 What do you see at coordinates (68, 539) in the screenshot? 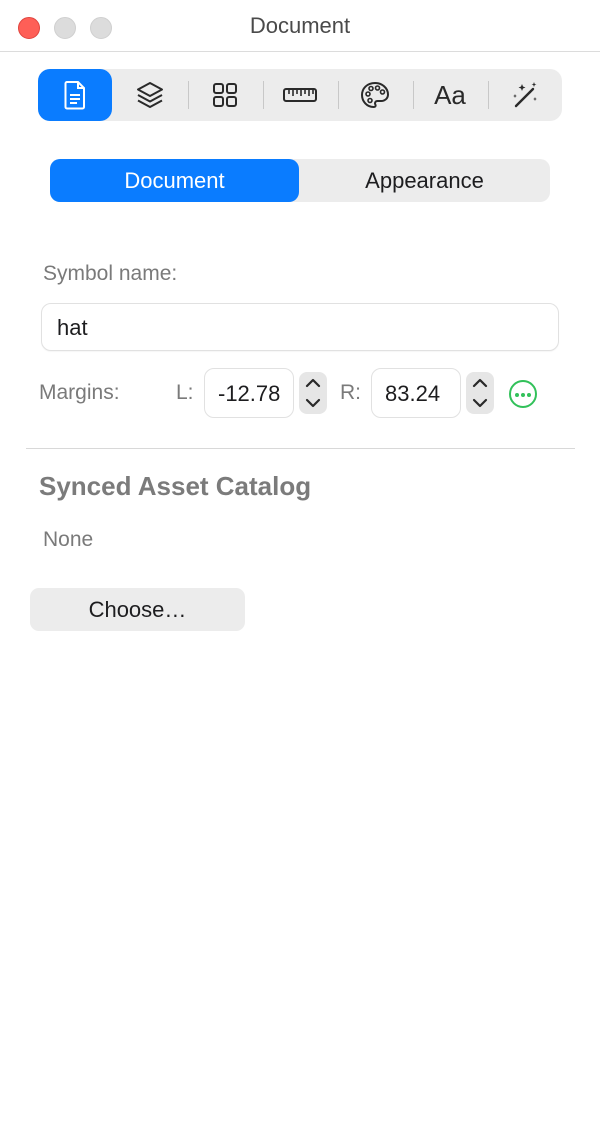
I see `synced-catalog-value: None` at bounding box center [68, 539].